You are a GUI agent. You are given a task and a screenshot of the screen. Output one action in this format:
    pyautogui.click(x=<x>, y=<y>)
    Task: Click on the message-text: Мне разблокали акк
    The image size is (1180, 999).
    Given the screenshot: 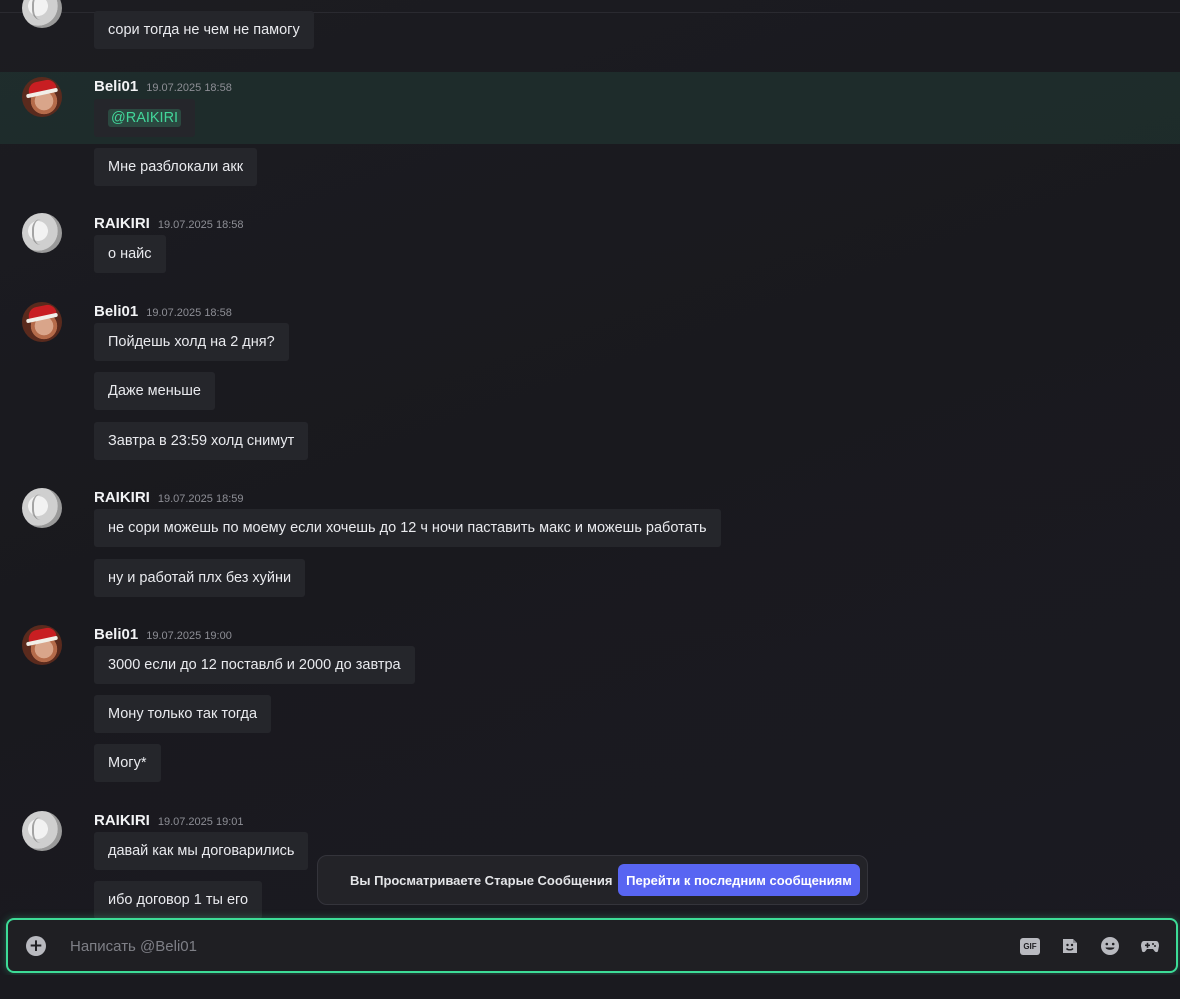 What is the action you would take?
    pyautogui.click(x=176, y=167)
    